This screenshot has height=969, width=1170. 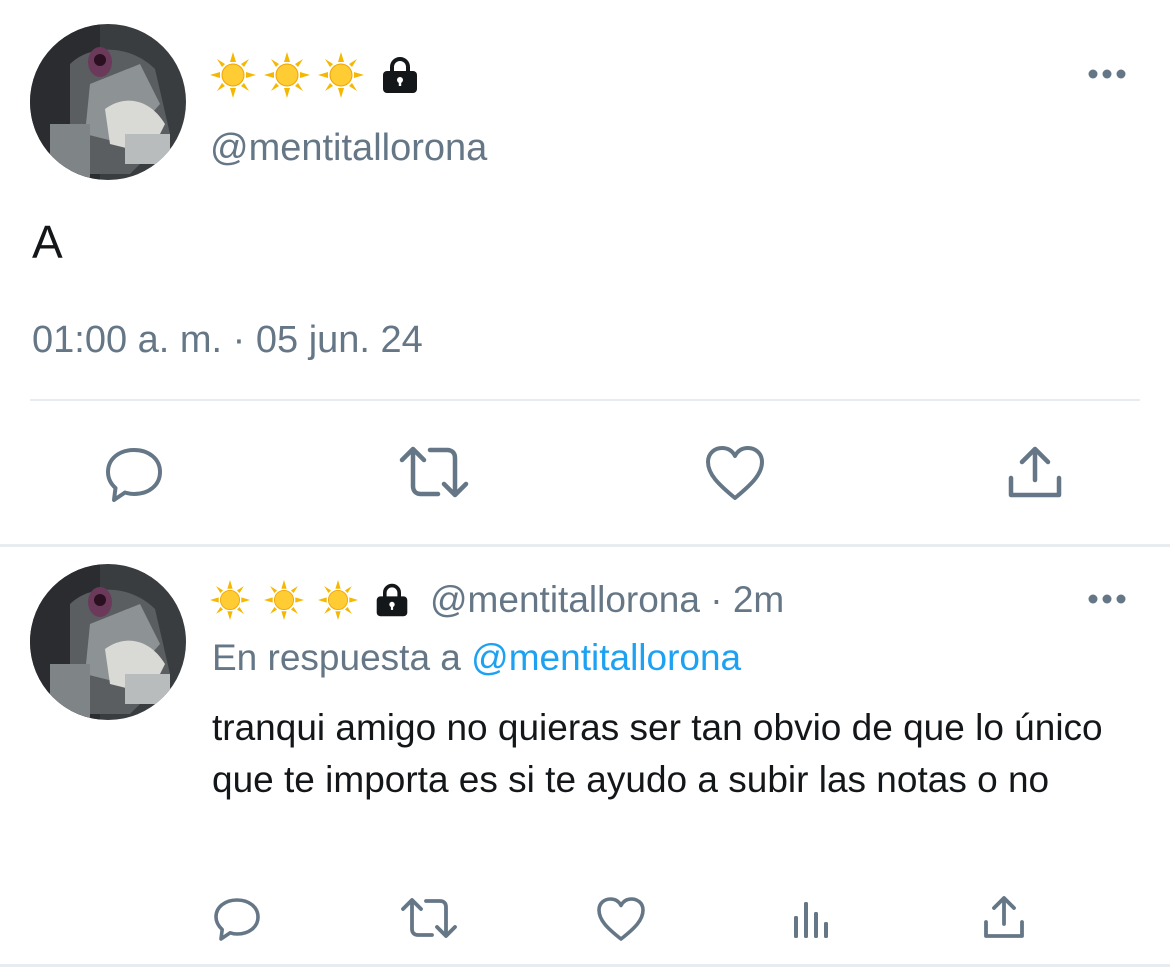 What do you see at coordinates (607, 600) in the screenshot?
I see `user-handle-and-time: @mentitallorona · 2m` at bounding box center [607, 600].